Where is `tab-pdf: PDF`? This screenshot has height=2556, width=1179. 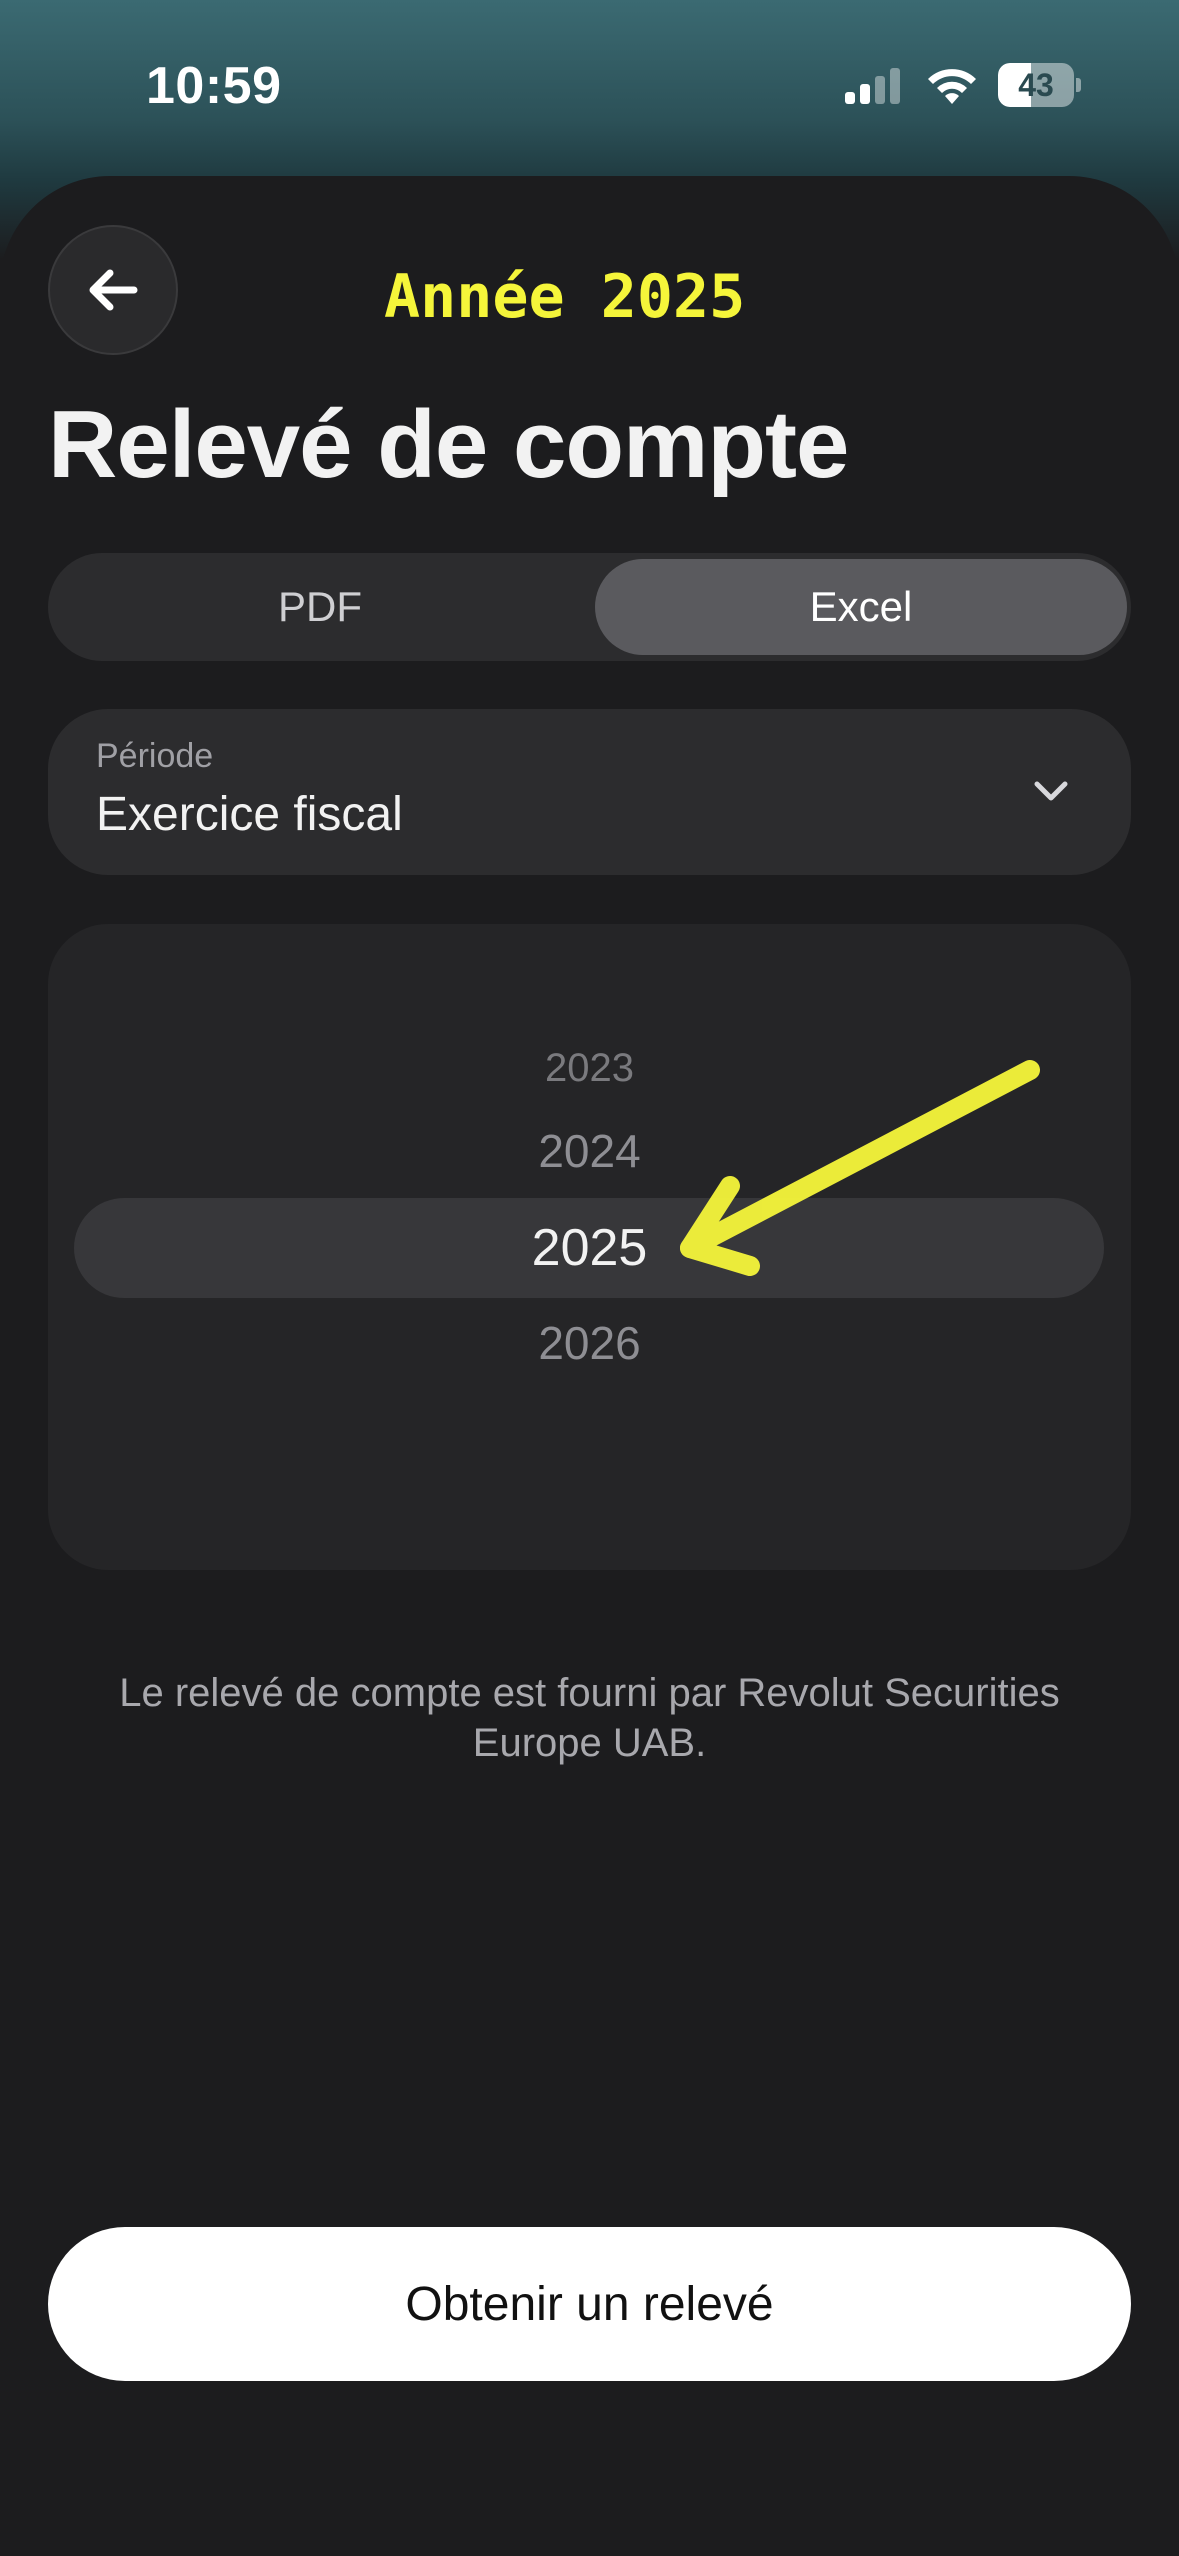
tab-pdf: PDF is located at coordinates (320, 607).